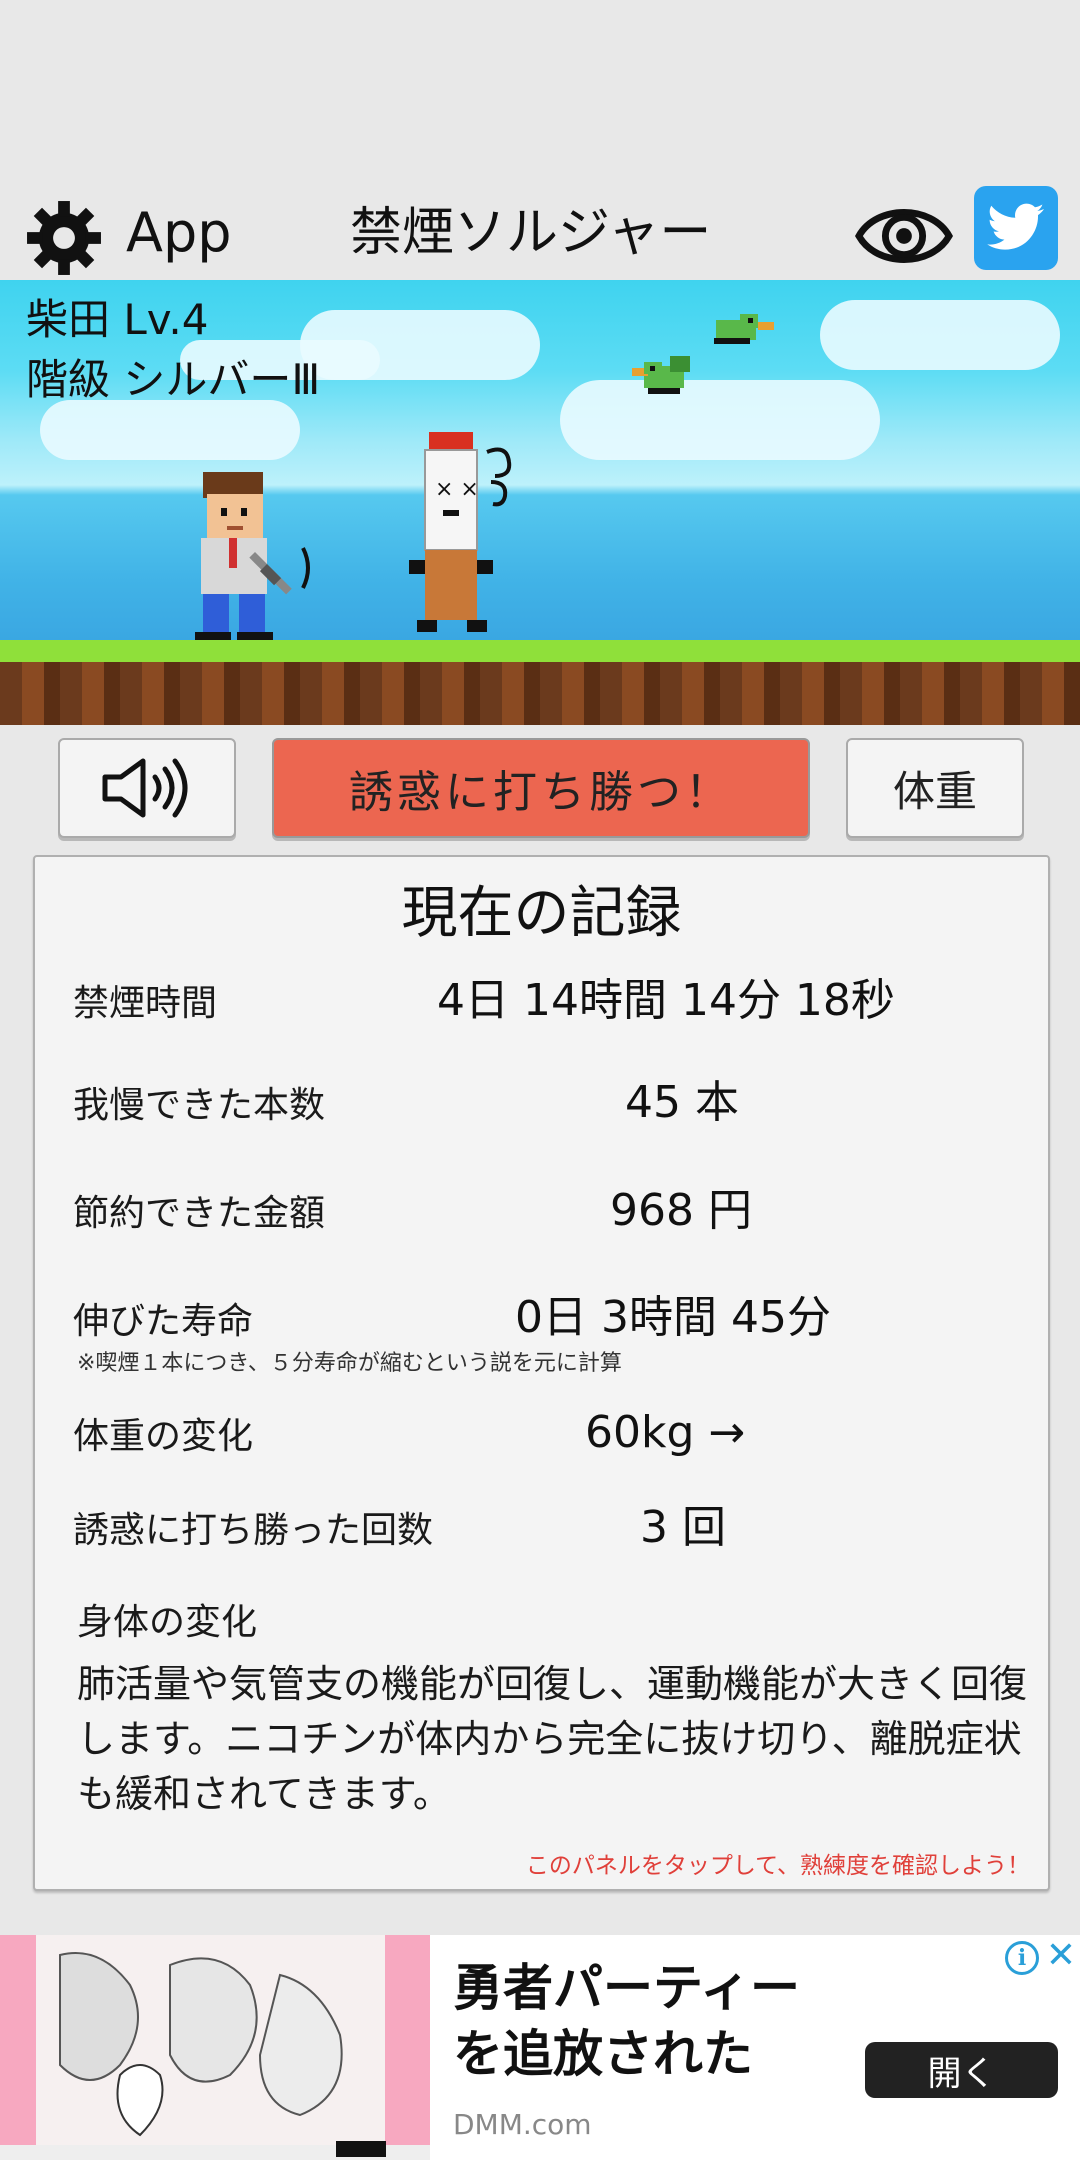 The height and width of the screenshot is (2160, 1080). What do you see at coordinates (540, 651) in the screenshot?
I see `grass-ground` at bounding box center [540, 651].